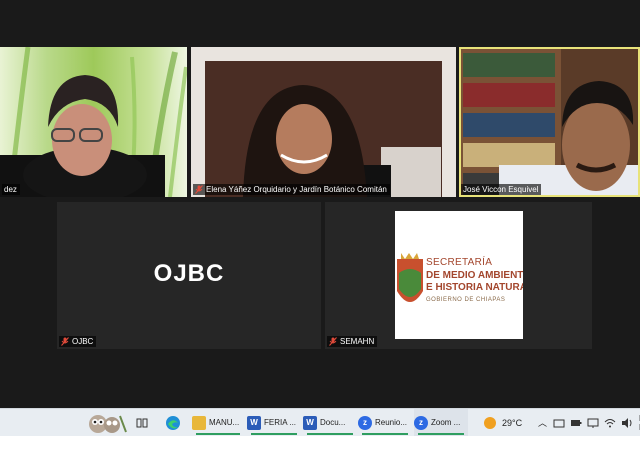  Describe the element at coordinates (501, 189) in the screenshot. I see `participant-name-label: José Viccon Esquivel` at that location.